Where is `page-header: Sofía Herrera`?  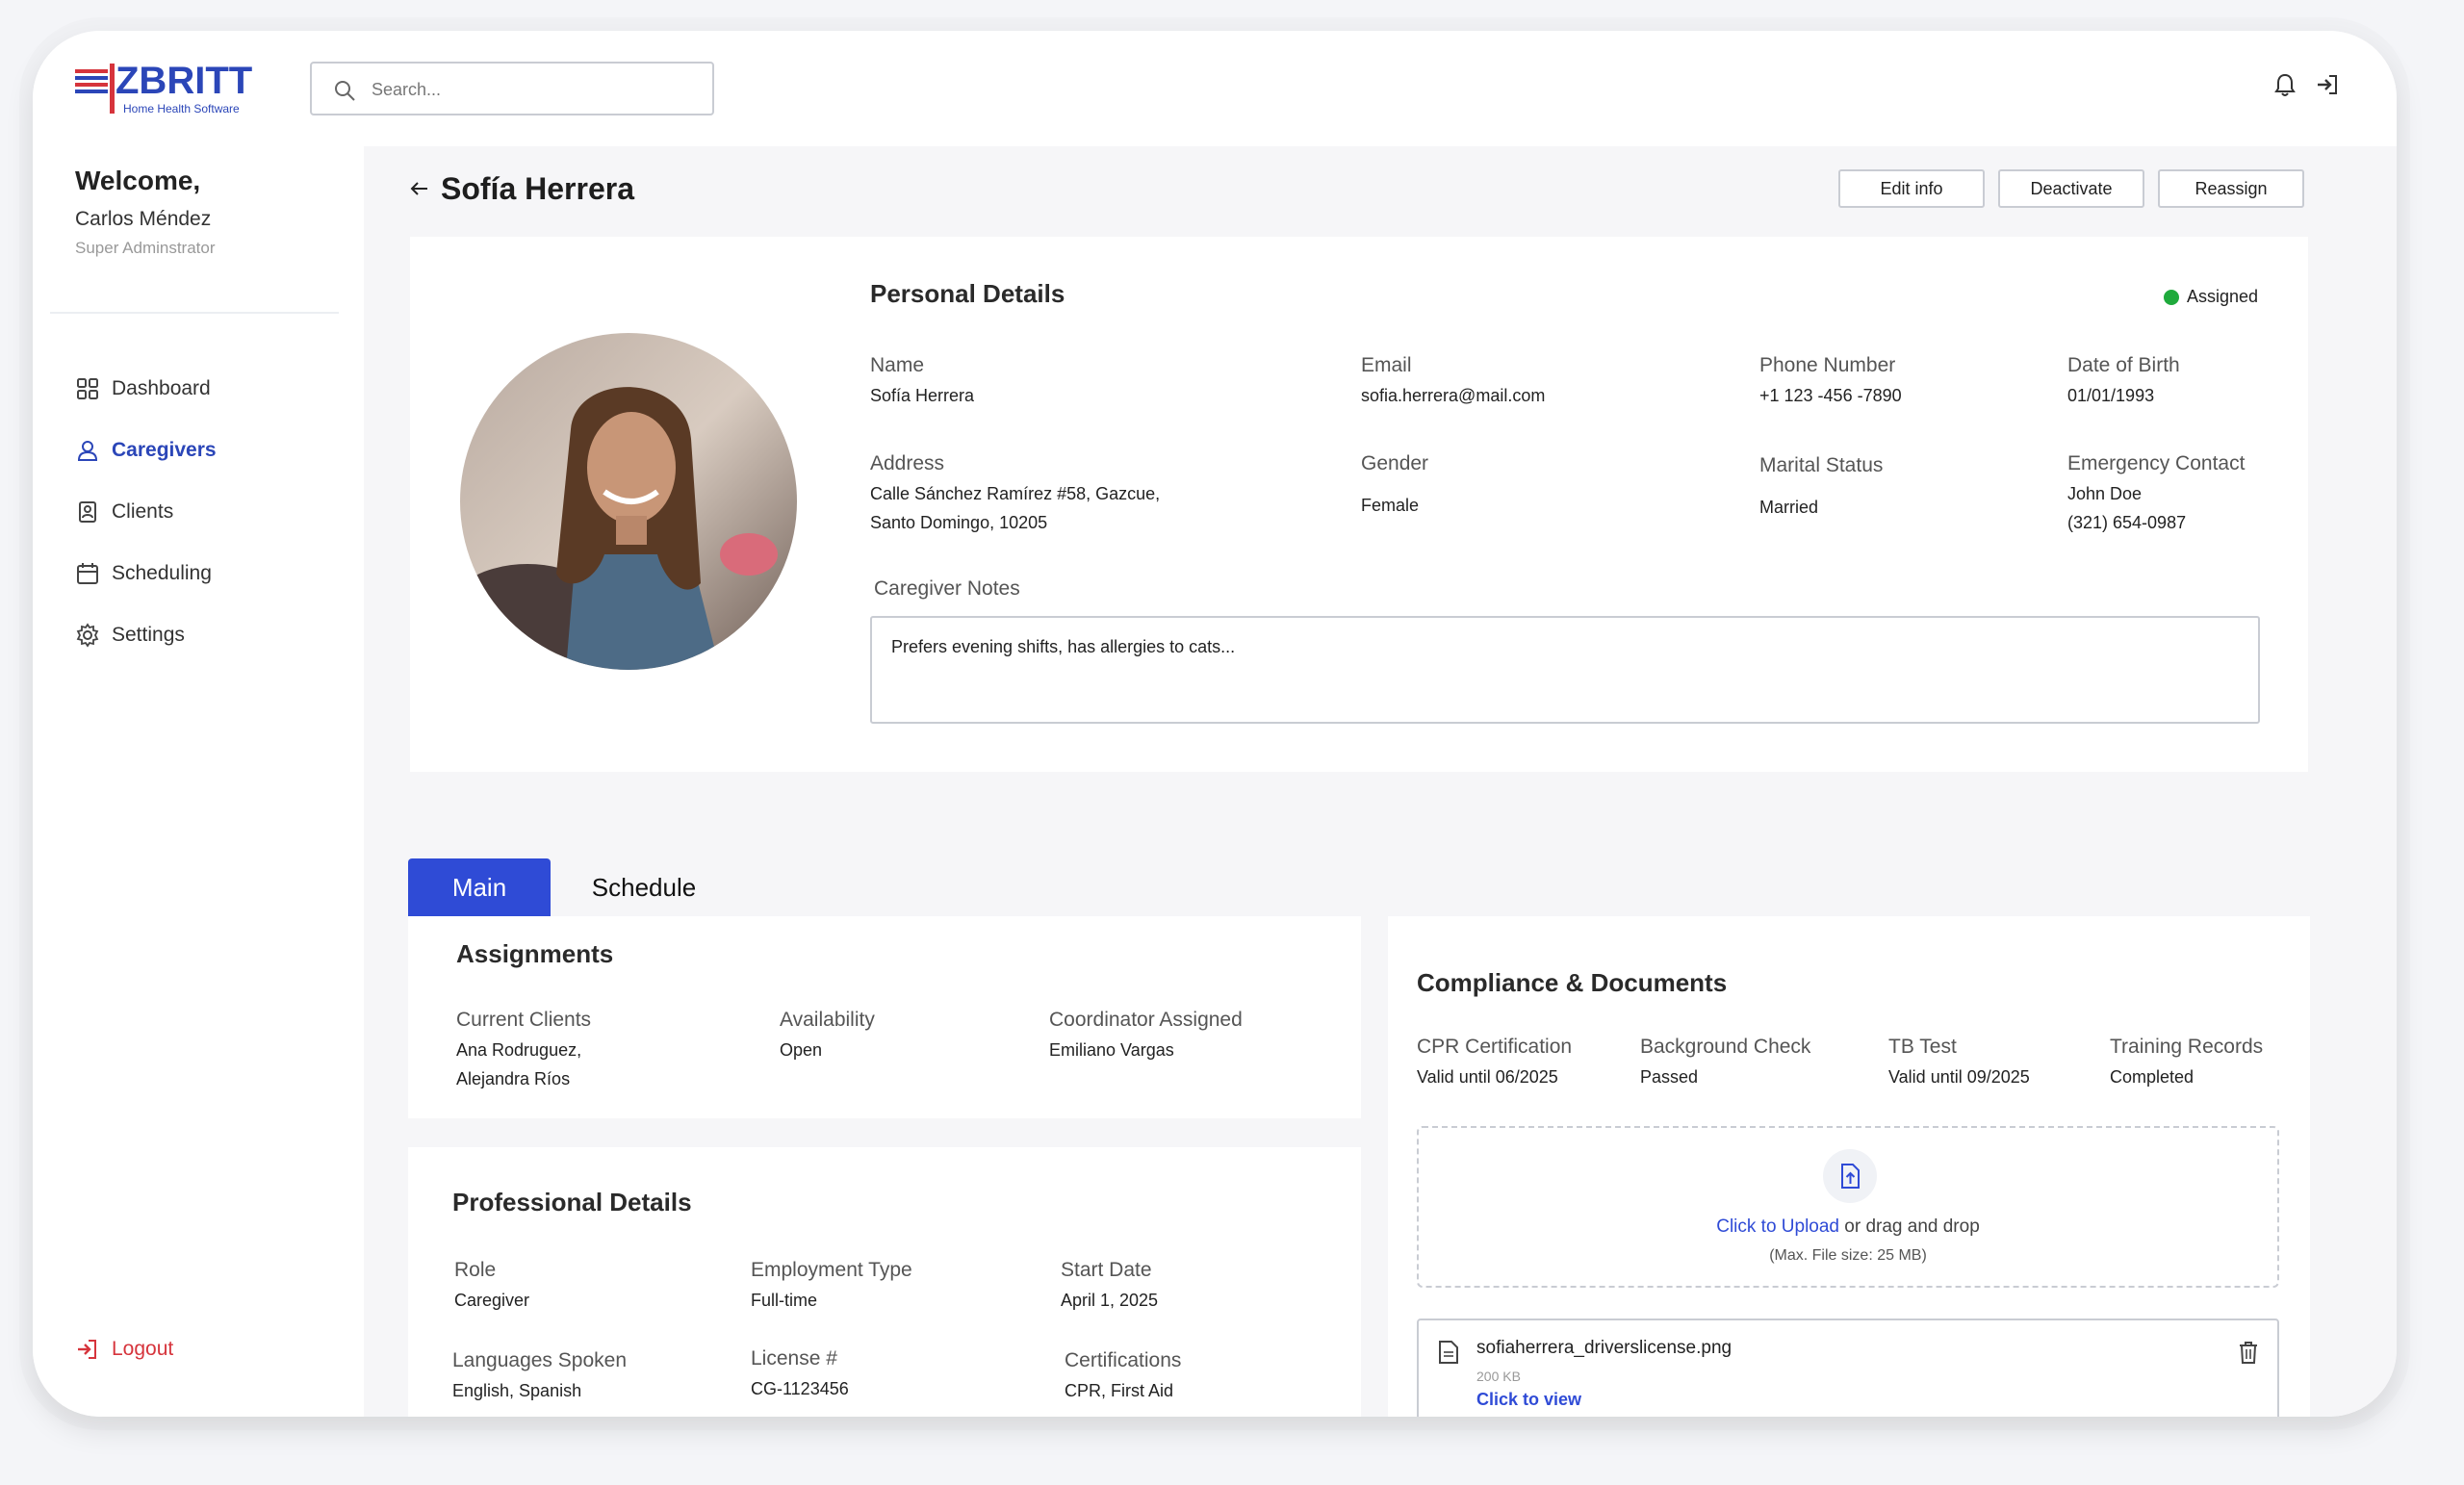 page-header: Sofía Herrera is located at coordinates (521, 188).